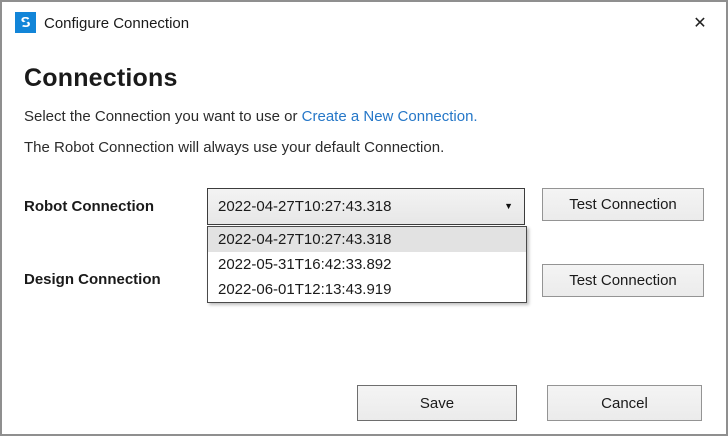 This screenshot has height=436, width=728. I want to click on window-title: Configure Connection, so click(117, 23).